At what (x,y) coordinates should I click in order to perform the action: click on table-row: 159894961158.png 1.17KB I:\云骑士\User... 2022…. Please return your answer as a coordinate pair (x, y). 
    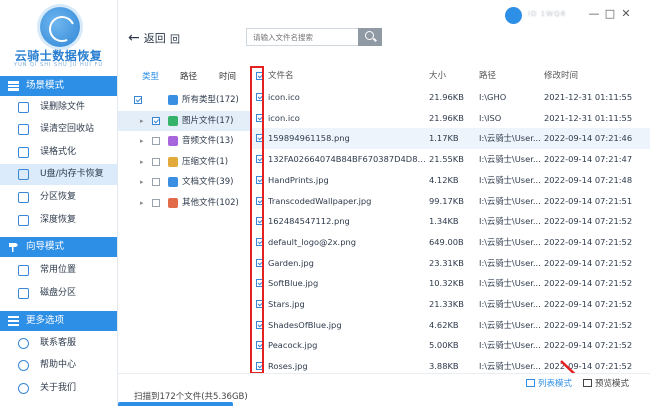
    Looking at the image, I should click on (450, 139).